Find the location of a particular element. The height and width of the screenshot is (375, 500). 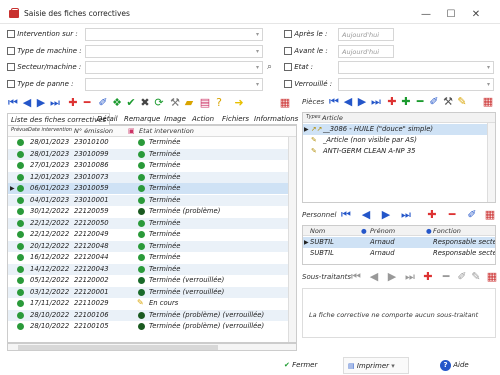

print-preview-icon: ▤ is located at coordinates (205, 103).